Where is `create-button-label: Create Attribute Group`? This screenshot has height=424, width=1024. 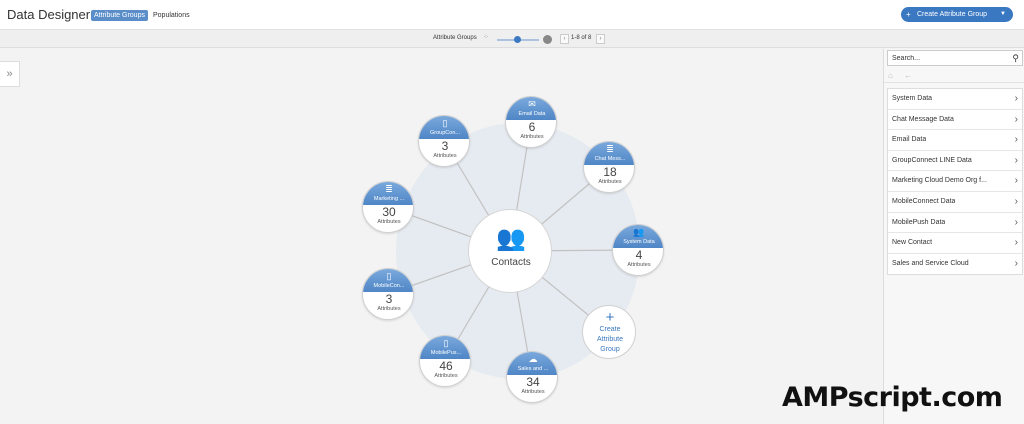
create-button-label: Create Attribute Group is located at coordinates (952, 14).